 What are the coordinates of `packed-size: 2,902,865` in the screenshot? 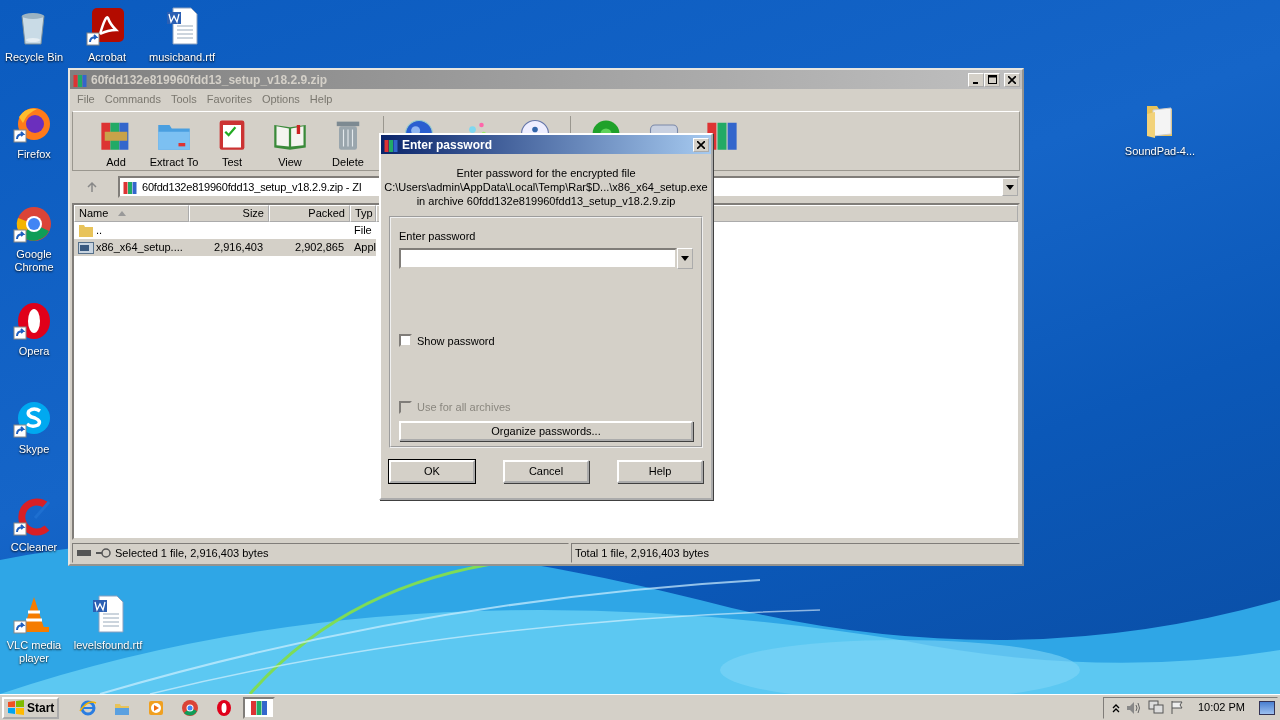 It's located at (319, 247).